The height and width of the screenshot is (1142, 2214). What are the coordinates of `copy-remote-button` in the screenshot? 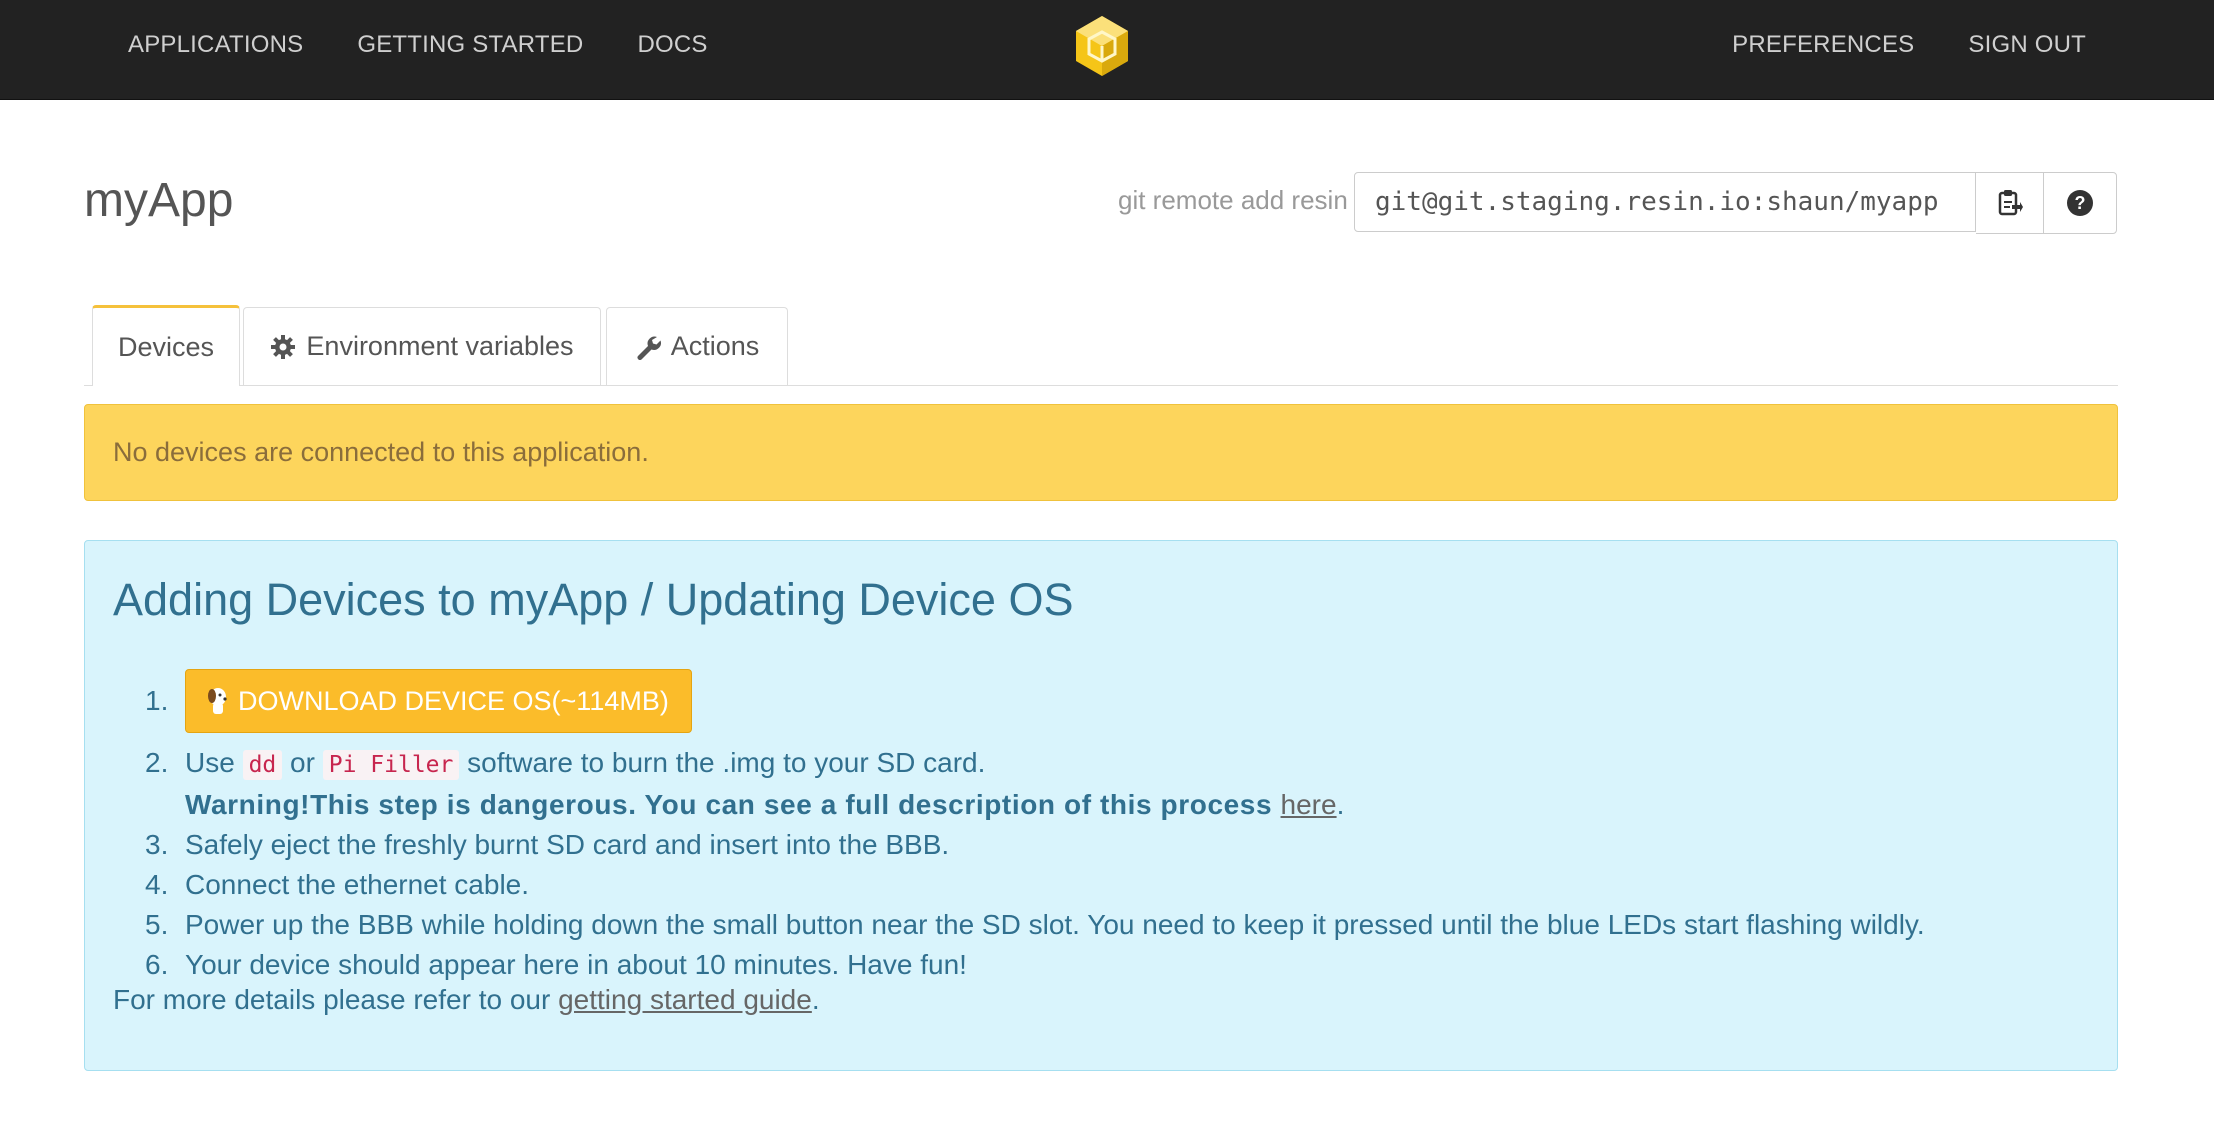 It's located at (2010, 203).